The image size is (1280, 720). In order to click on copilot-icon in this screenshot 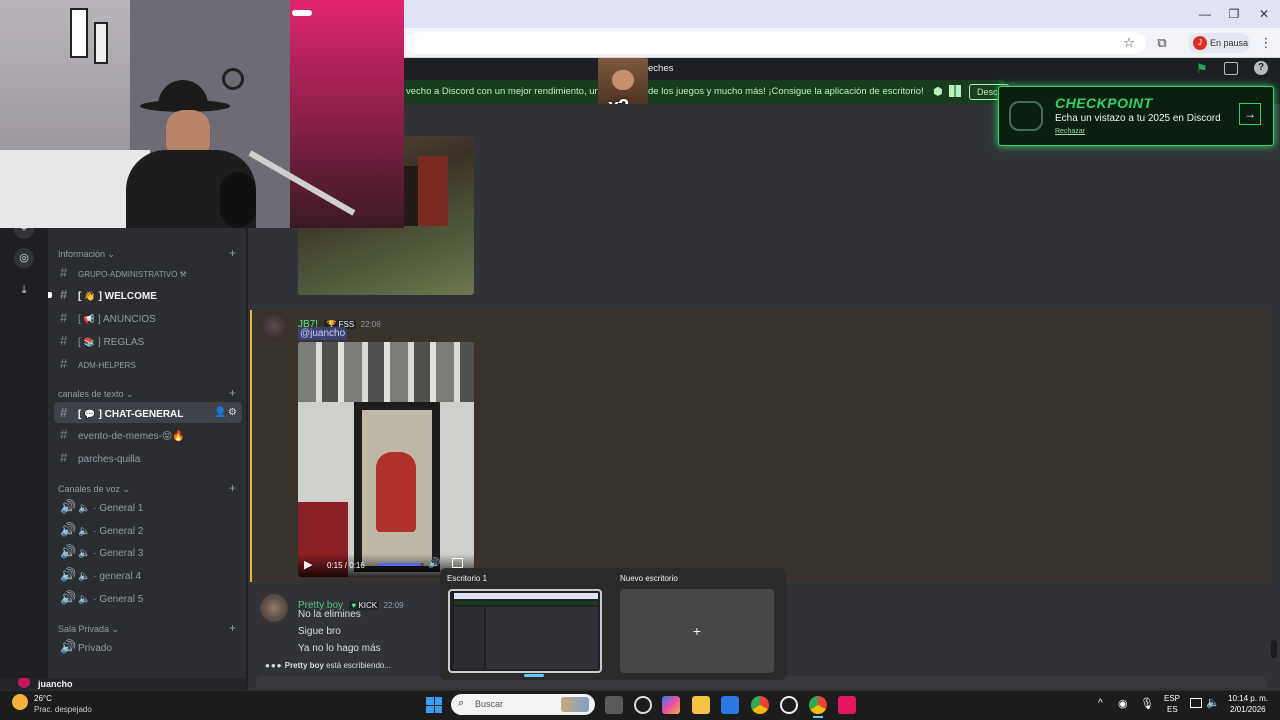, I will do `click(671, 705)`.